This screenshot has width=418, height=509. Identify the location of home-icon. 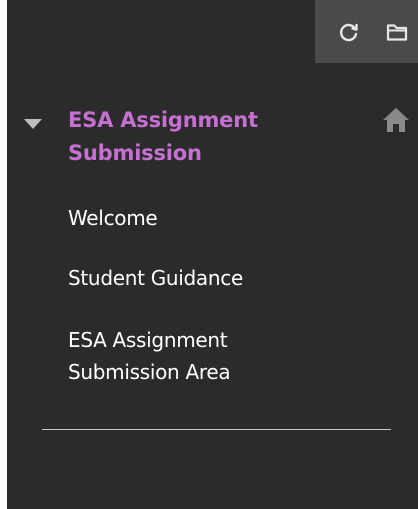
(396, 120).